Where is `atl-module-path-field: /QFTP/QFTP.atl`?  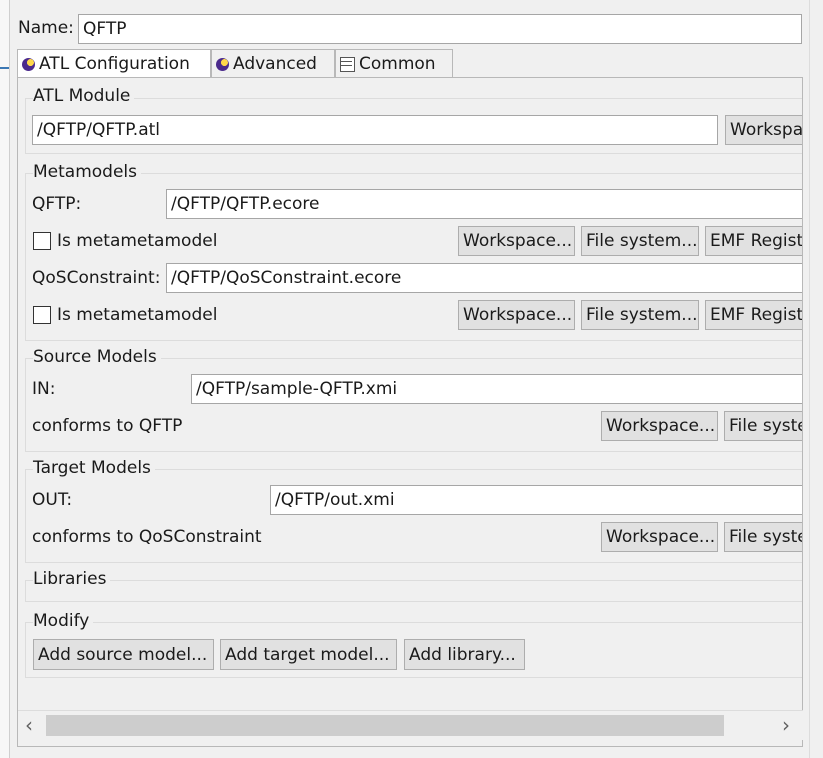
atl-module-path-field: /QFTP/QFTP.atl is located at coordinates (375, 130).